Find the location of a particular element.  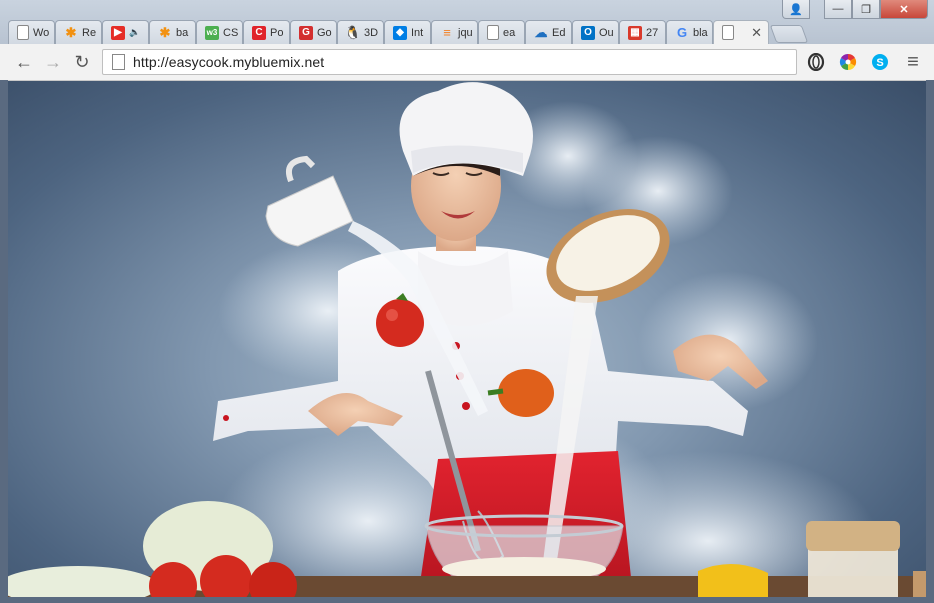

chef-head is located at coordinates (466, 166).